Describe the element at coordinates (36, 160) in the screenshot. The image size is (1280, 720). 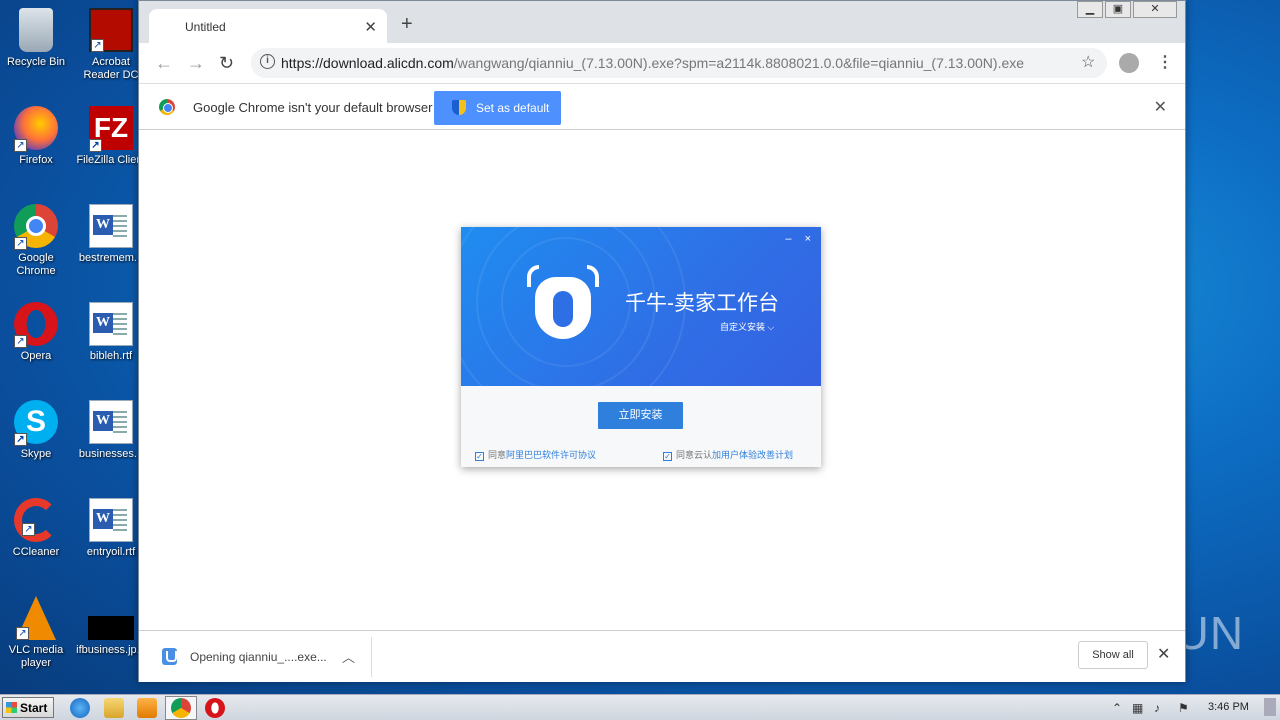
I see `desktop-icon-label: Firefox` at that location.